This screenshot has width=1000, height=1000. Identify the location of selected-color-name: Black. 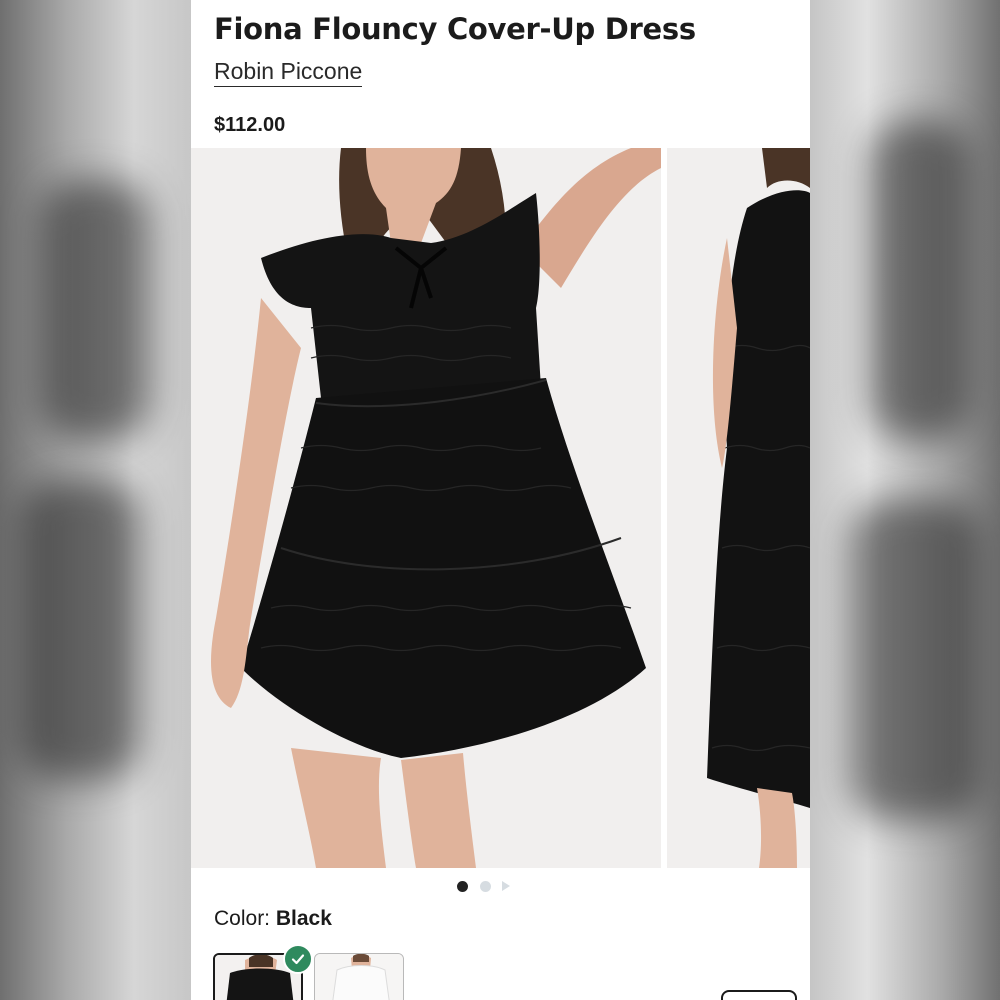
(303, 918).